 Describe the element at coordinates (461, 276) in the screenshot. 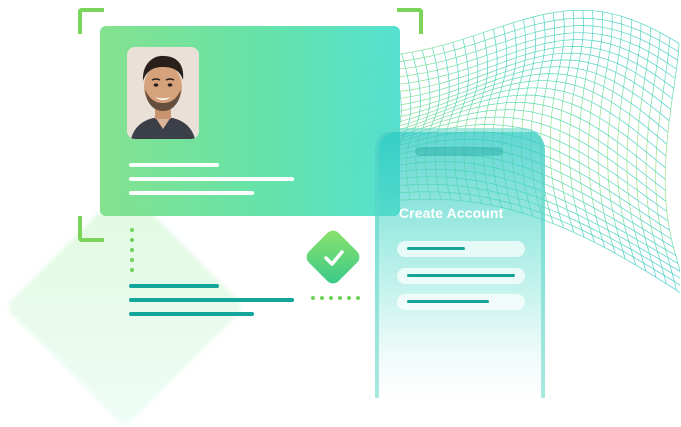

I see `signup-field-email` at that location.